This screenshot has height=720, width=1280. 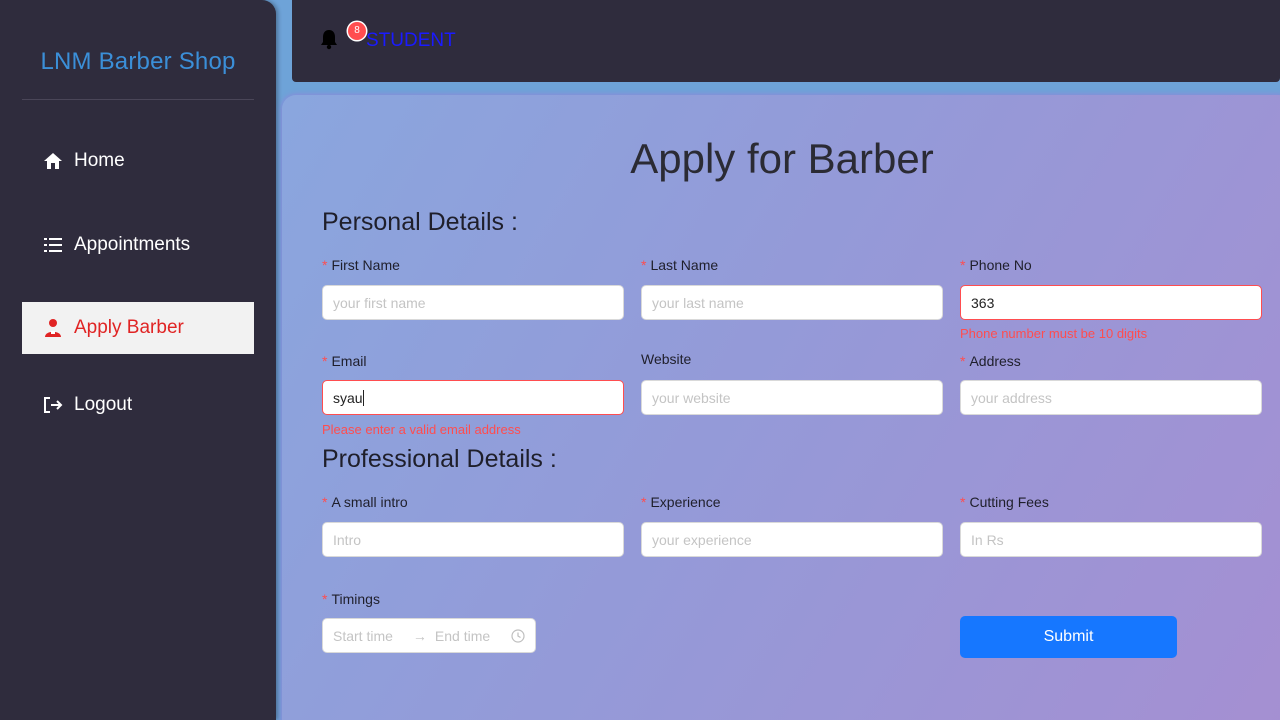 What do you see at coordinates (792, 302) in the screenshot?
I see `last-name-input: your last name` at bounding box center [792, 302].